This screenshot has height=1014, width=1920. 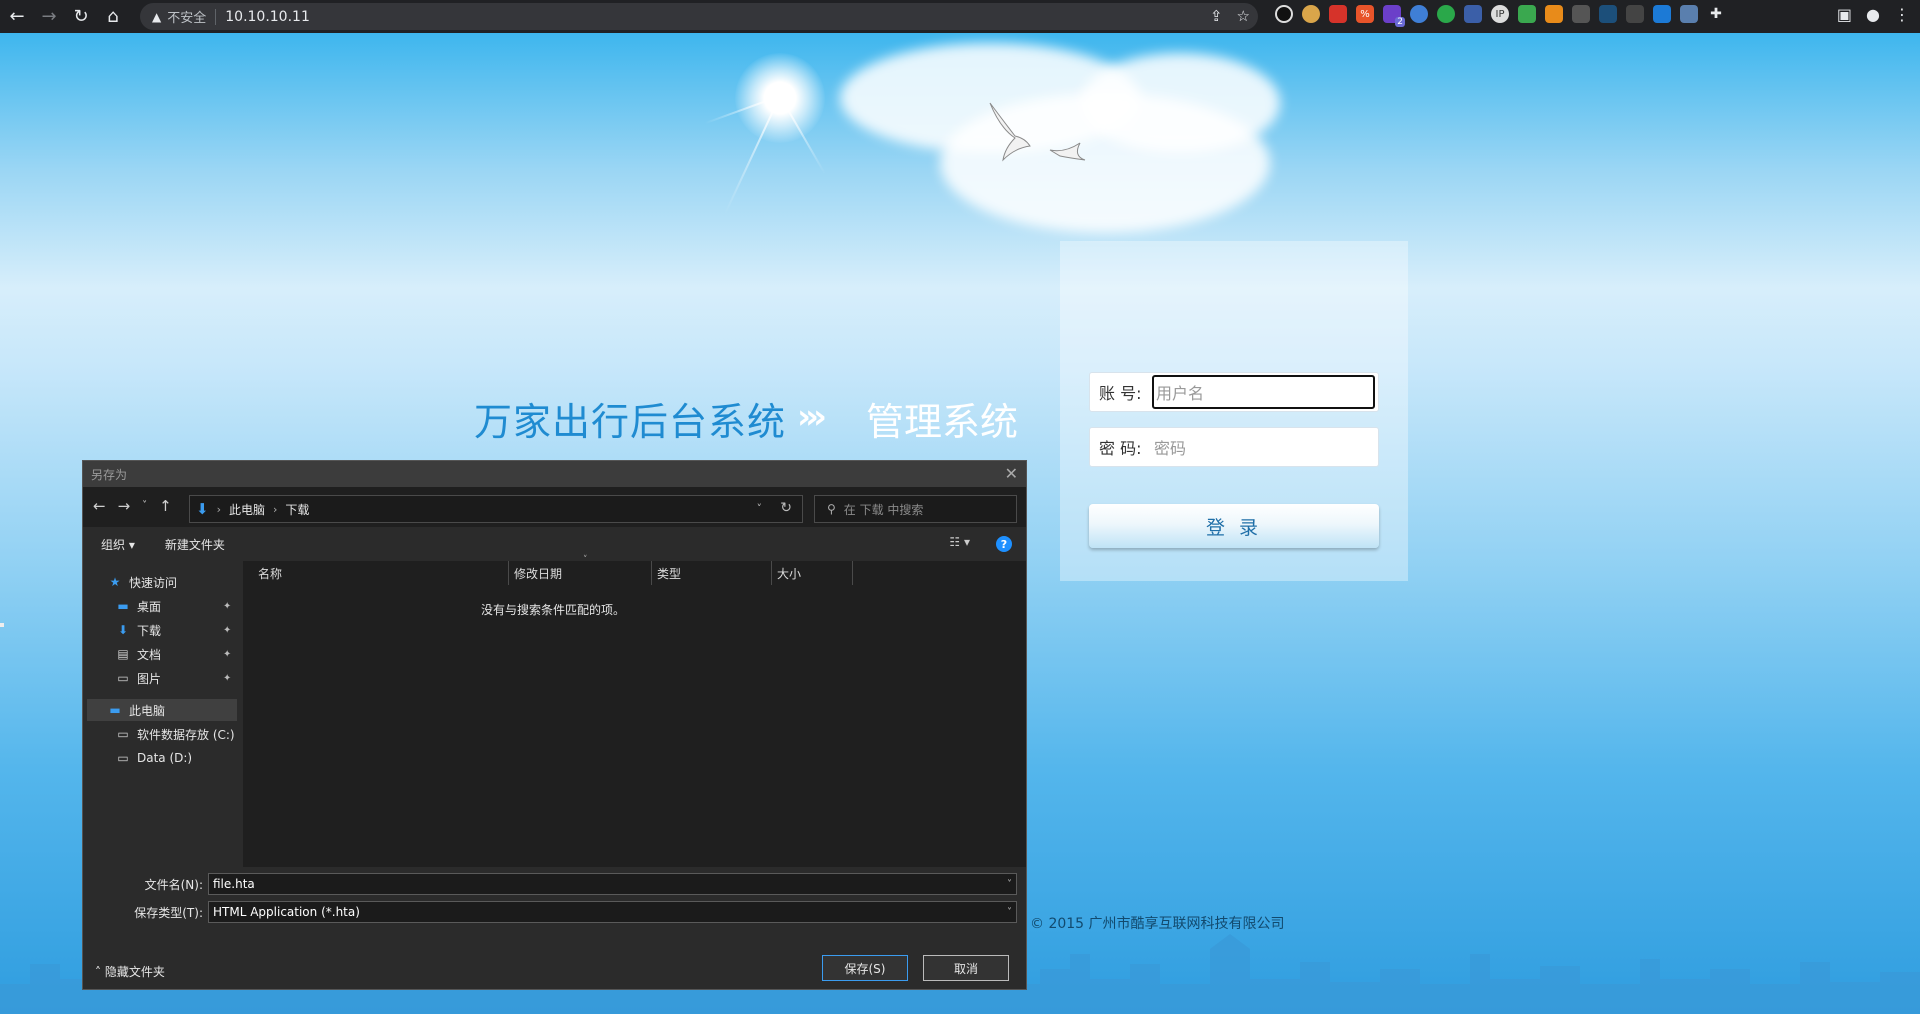 I want to click on up-arrow-icon: ↑, so click(x=165, y=506).